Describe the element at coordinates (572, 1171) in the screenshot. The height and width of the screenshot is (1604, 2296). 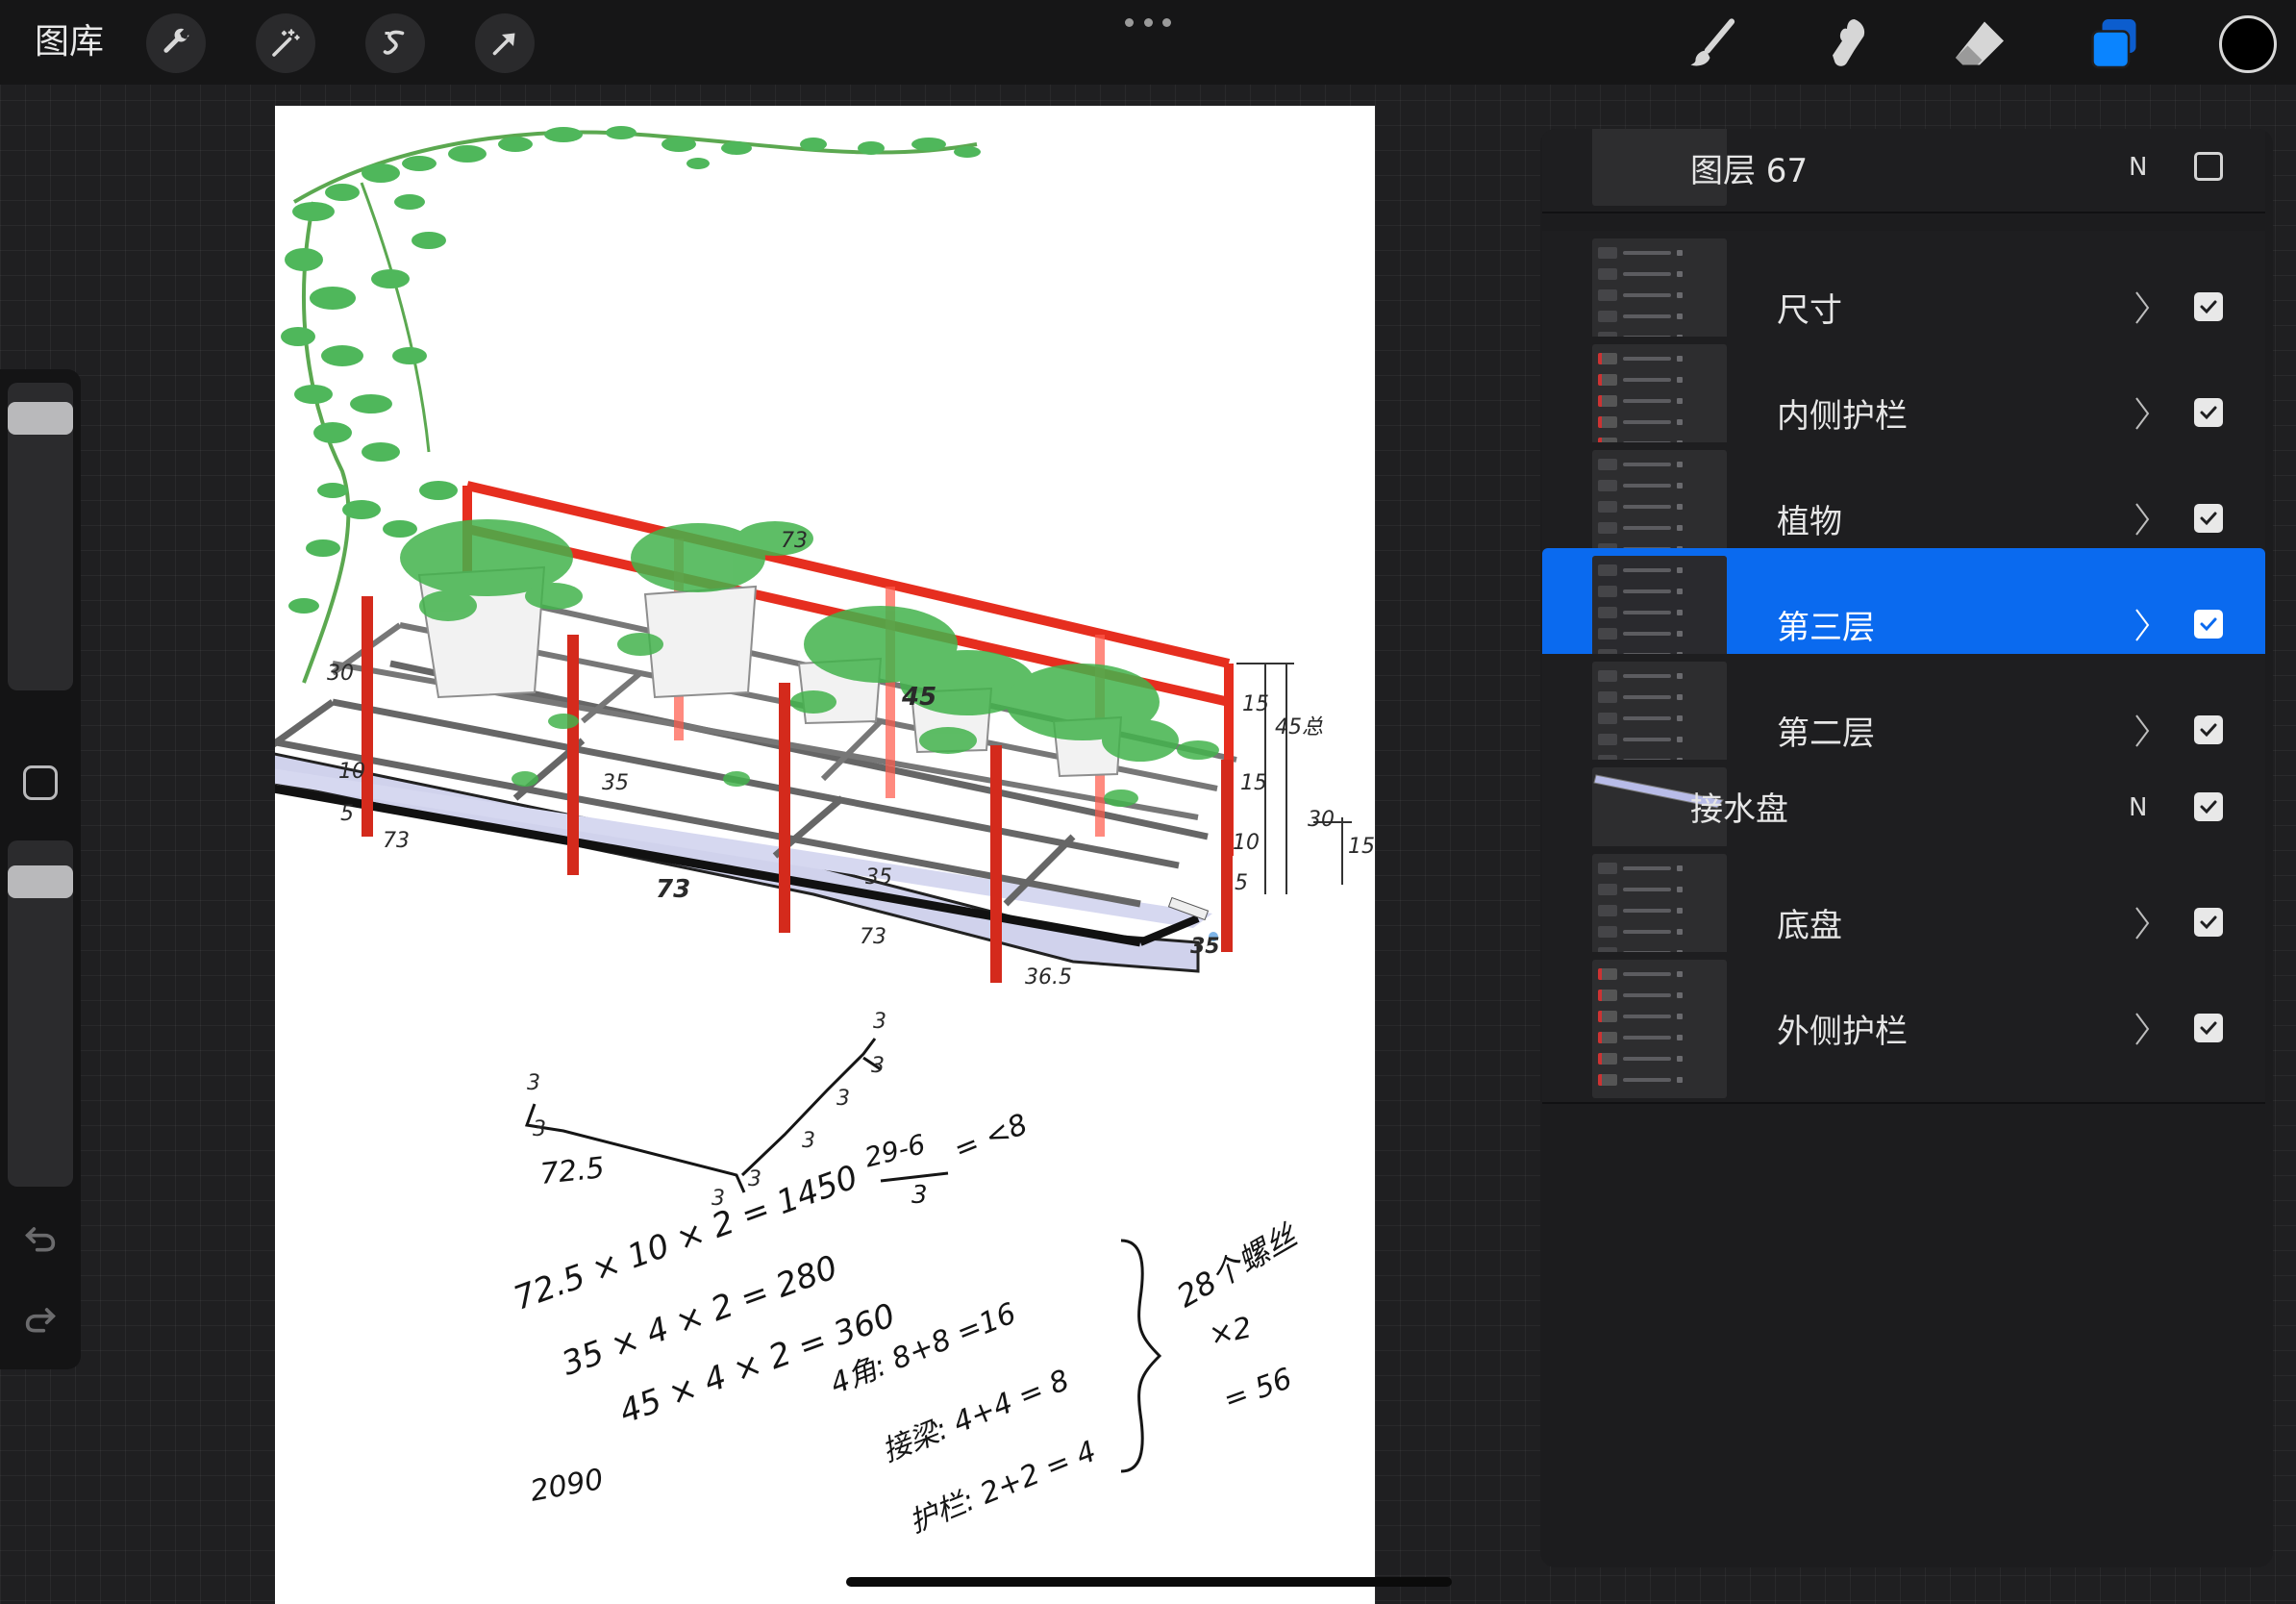
I see `note-bracket-length: 72.5` at that location.